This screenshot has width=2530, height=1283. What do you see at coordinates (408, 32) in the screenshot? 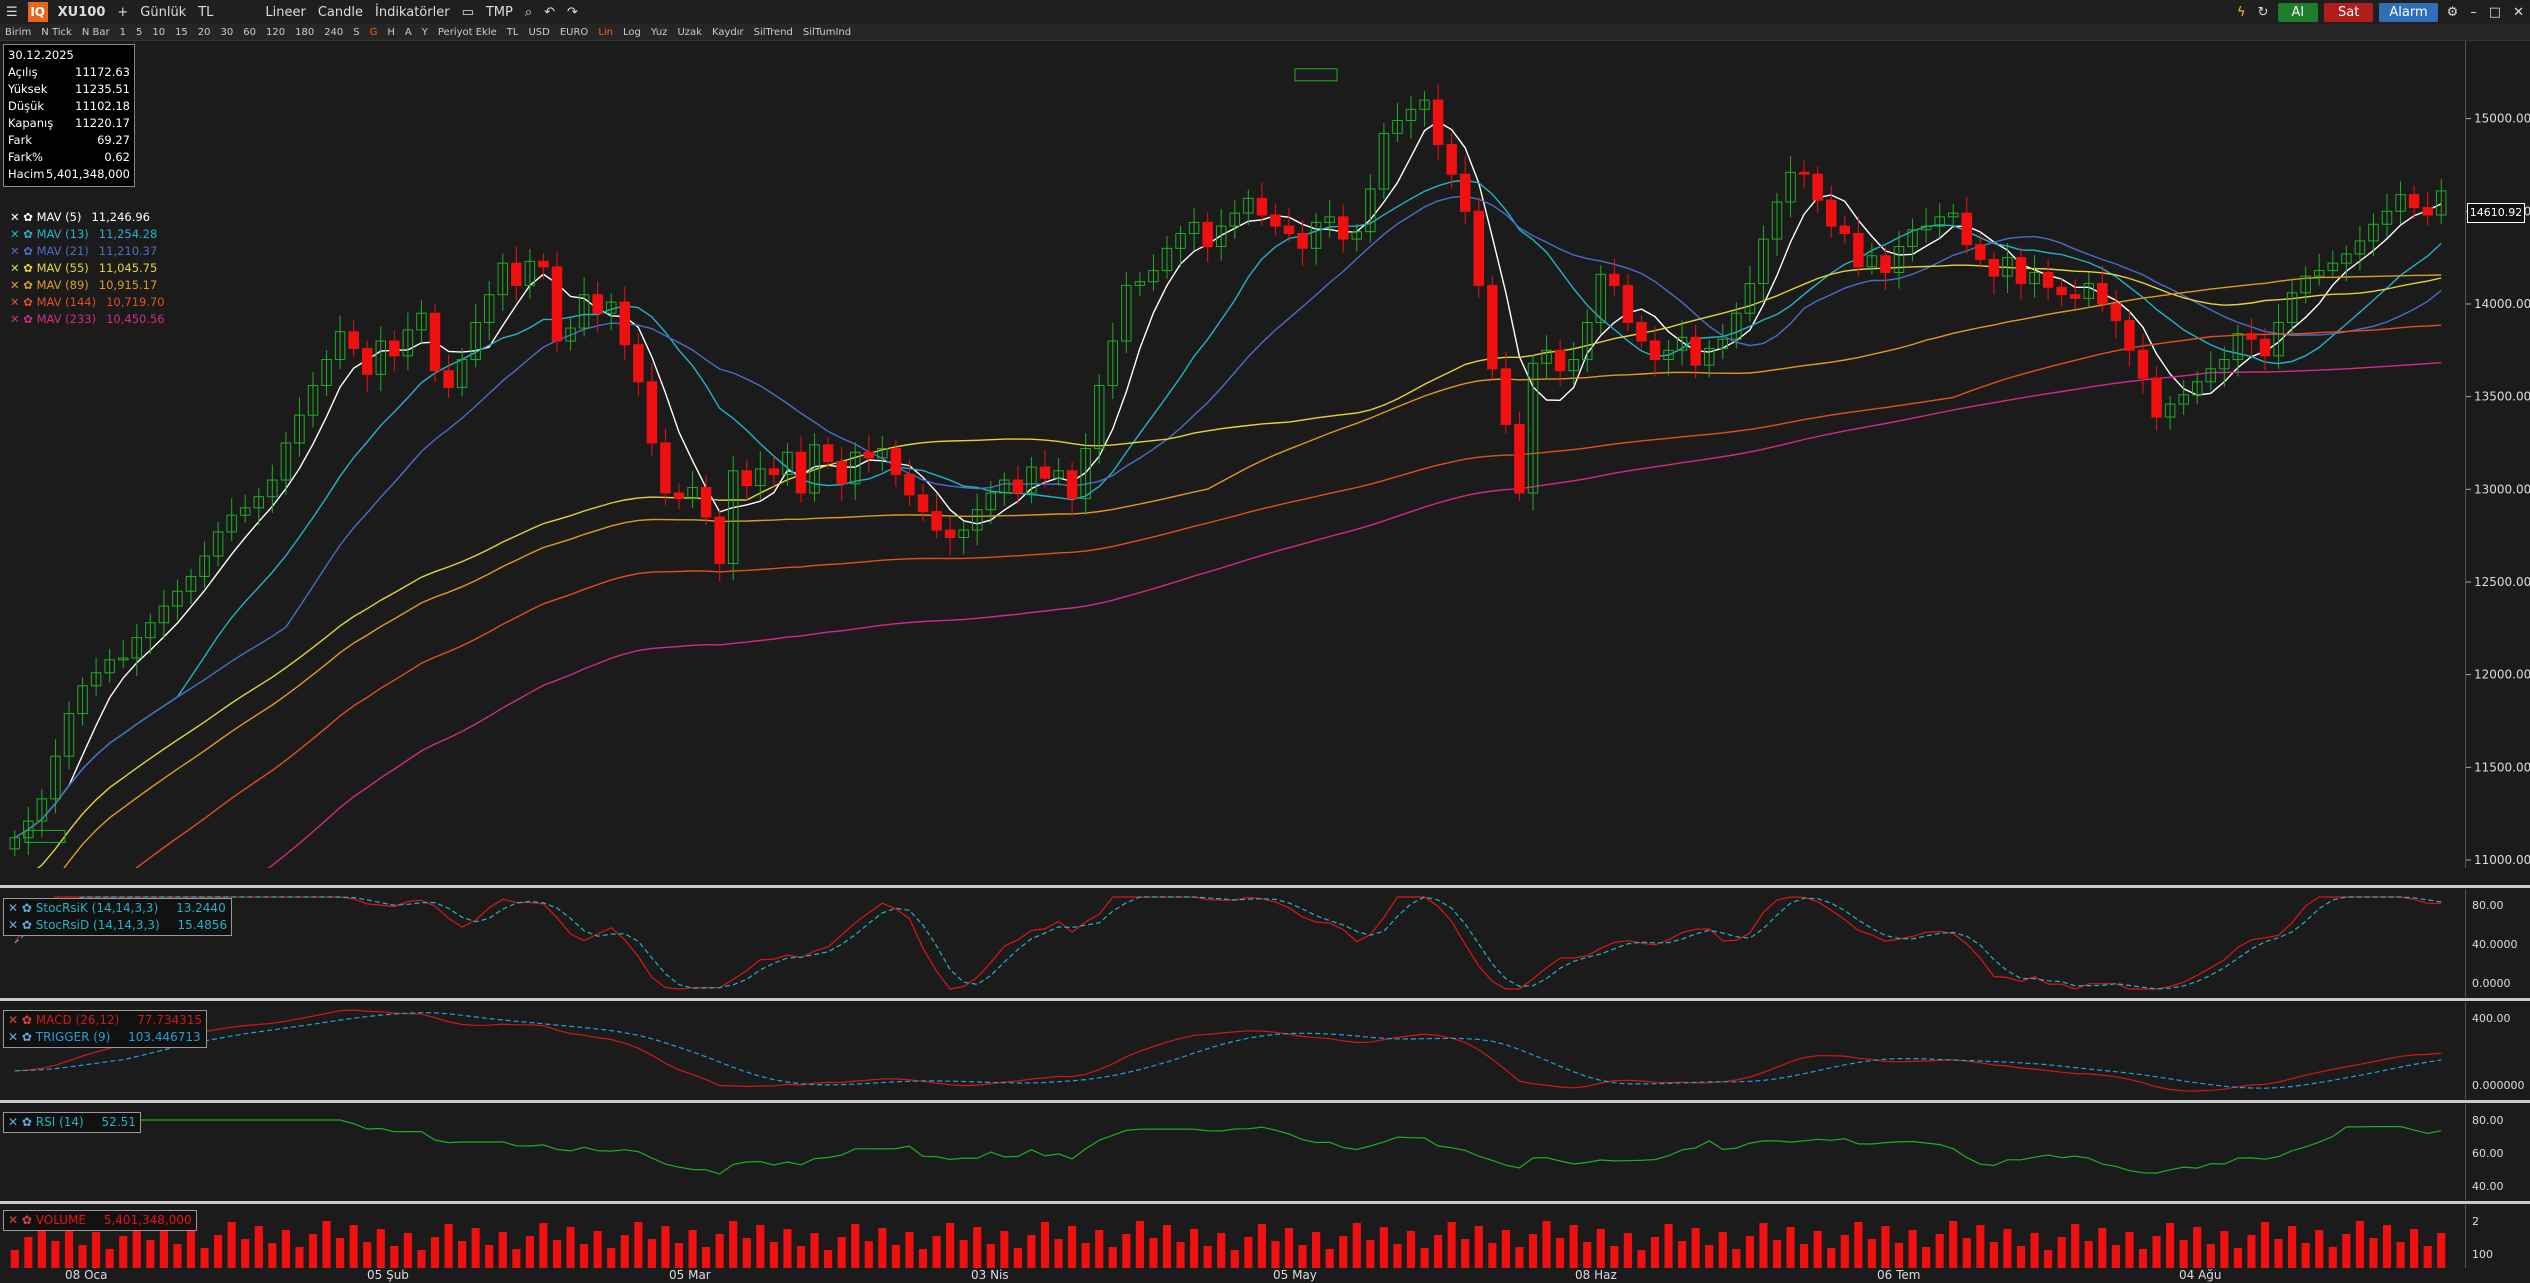
I see `period-option-16: A` at bounding box center [408, 32].